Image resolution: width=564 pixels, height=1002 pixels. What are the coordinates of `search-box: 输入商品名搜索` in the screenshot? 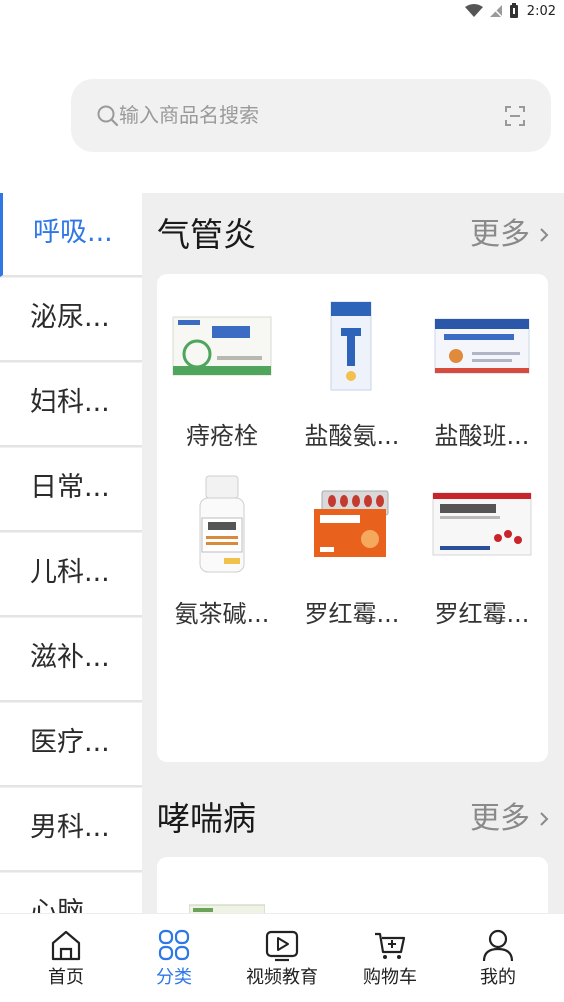 It's located at (311, 115).